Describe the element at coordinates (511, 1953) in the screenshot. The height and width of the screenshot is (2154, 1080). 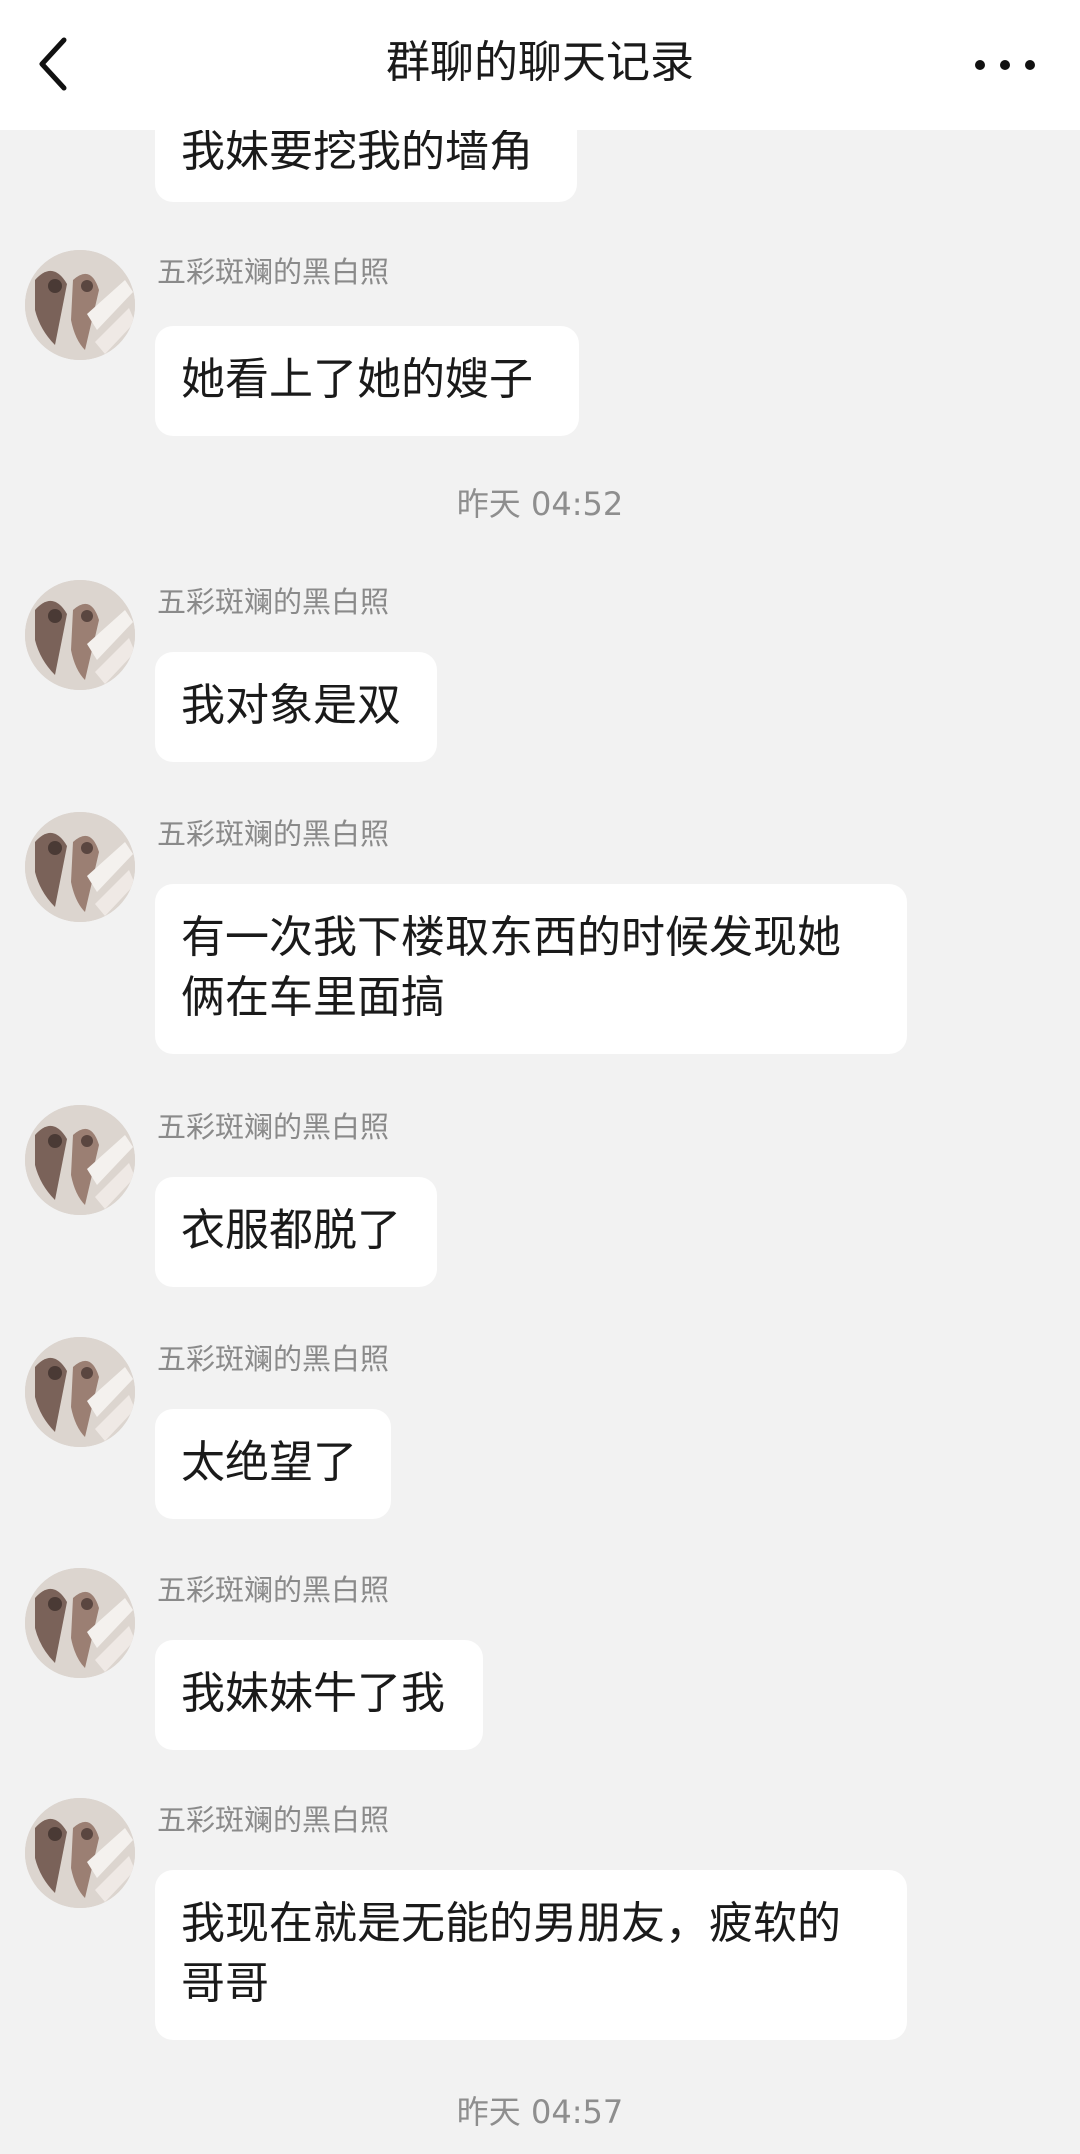
I see `message-text: 我现在就是无能的男朋友，疲软的哥哥` at that location.